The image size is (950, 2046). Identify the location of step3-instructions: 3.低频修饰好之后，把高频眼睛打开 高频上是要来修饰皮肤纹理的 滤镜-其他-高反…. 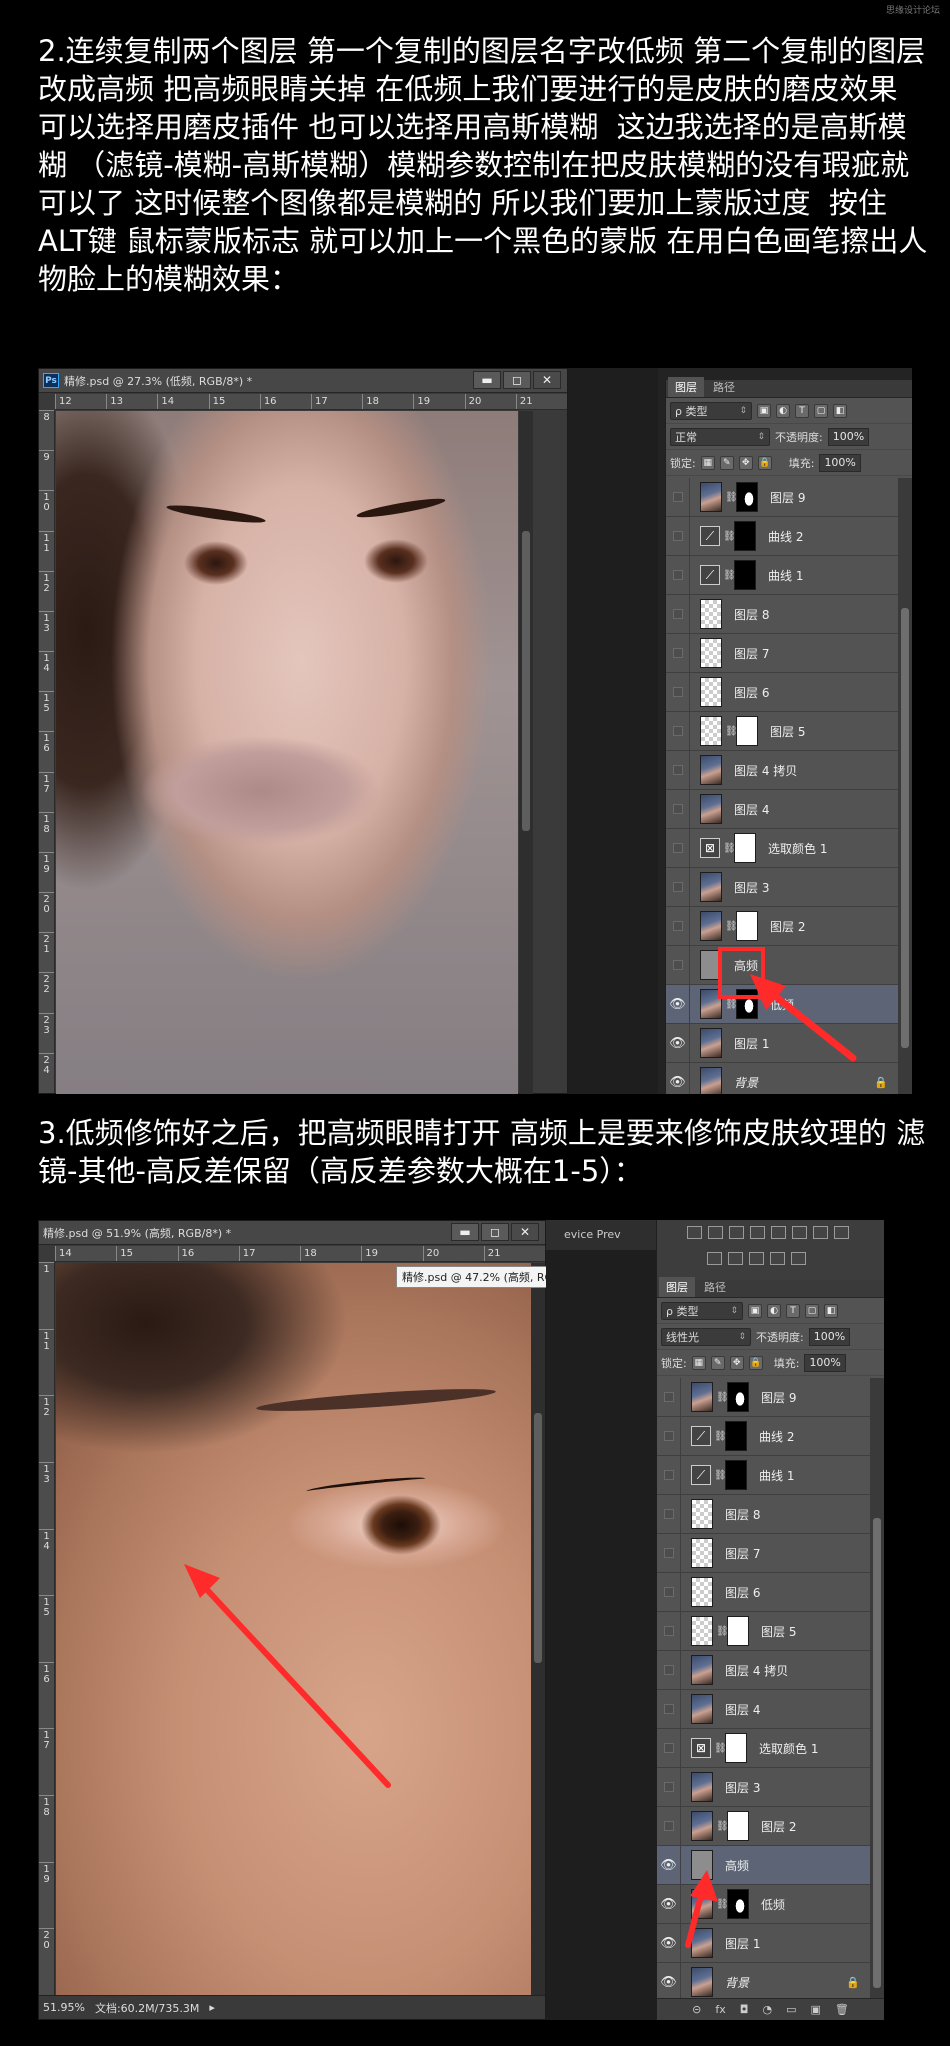
(482, 1152).